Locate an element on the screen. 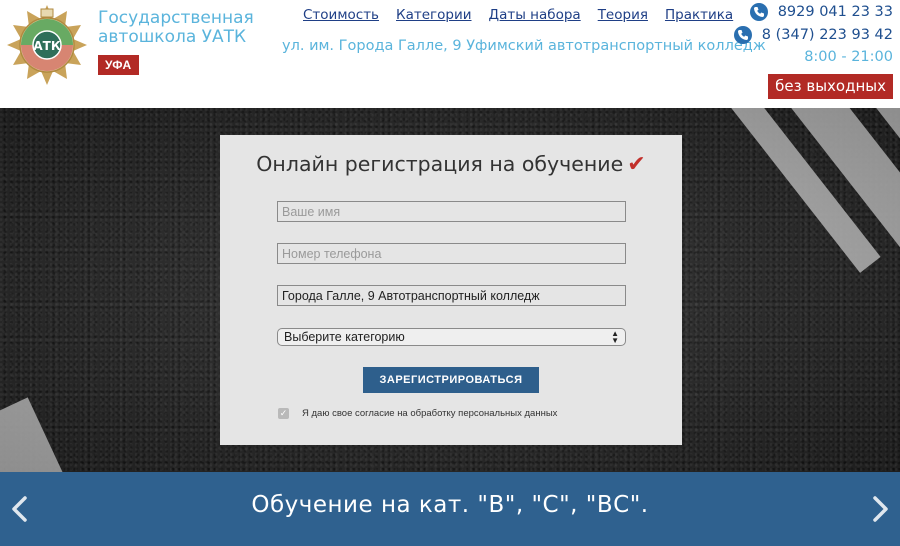  category-select-value: Выберите категорию is located at coordinates (344, 337).